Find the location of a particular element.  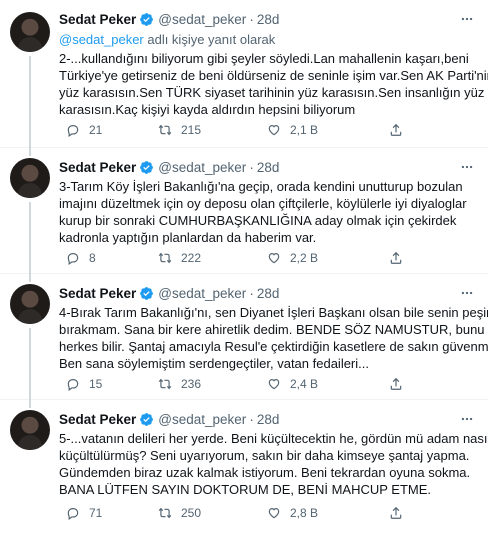

tweet-actions: 71 250 2,8 B is located at coordinates (269, 513).